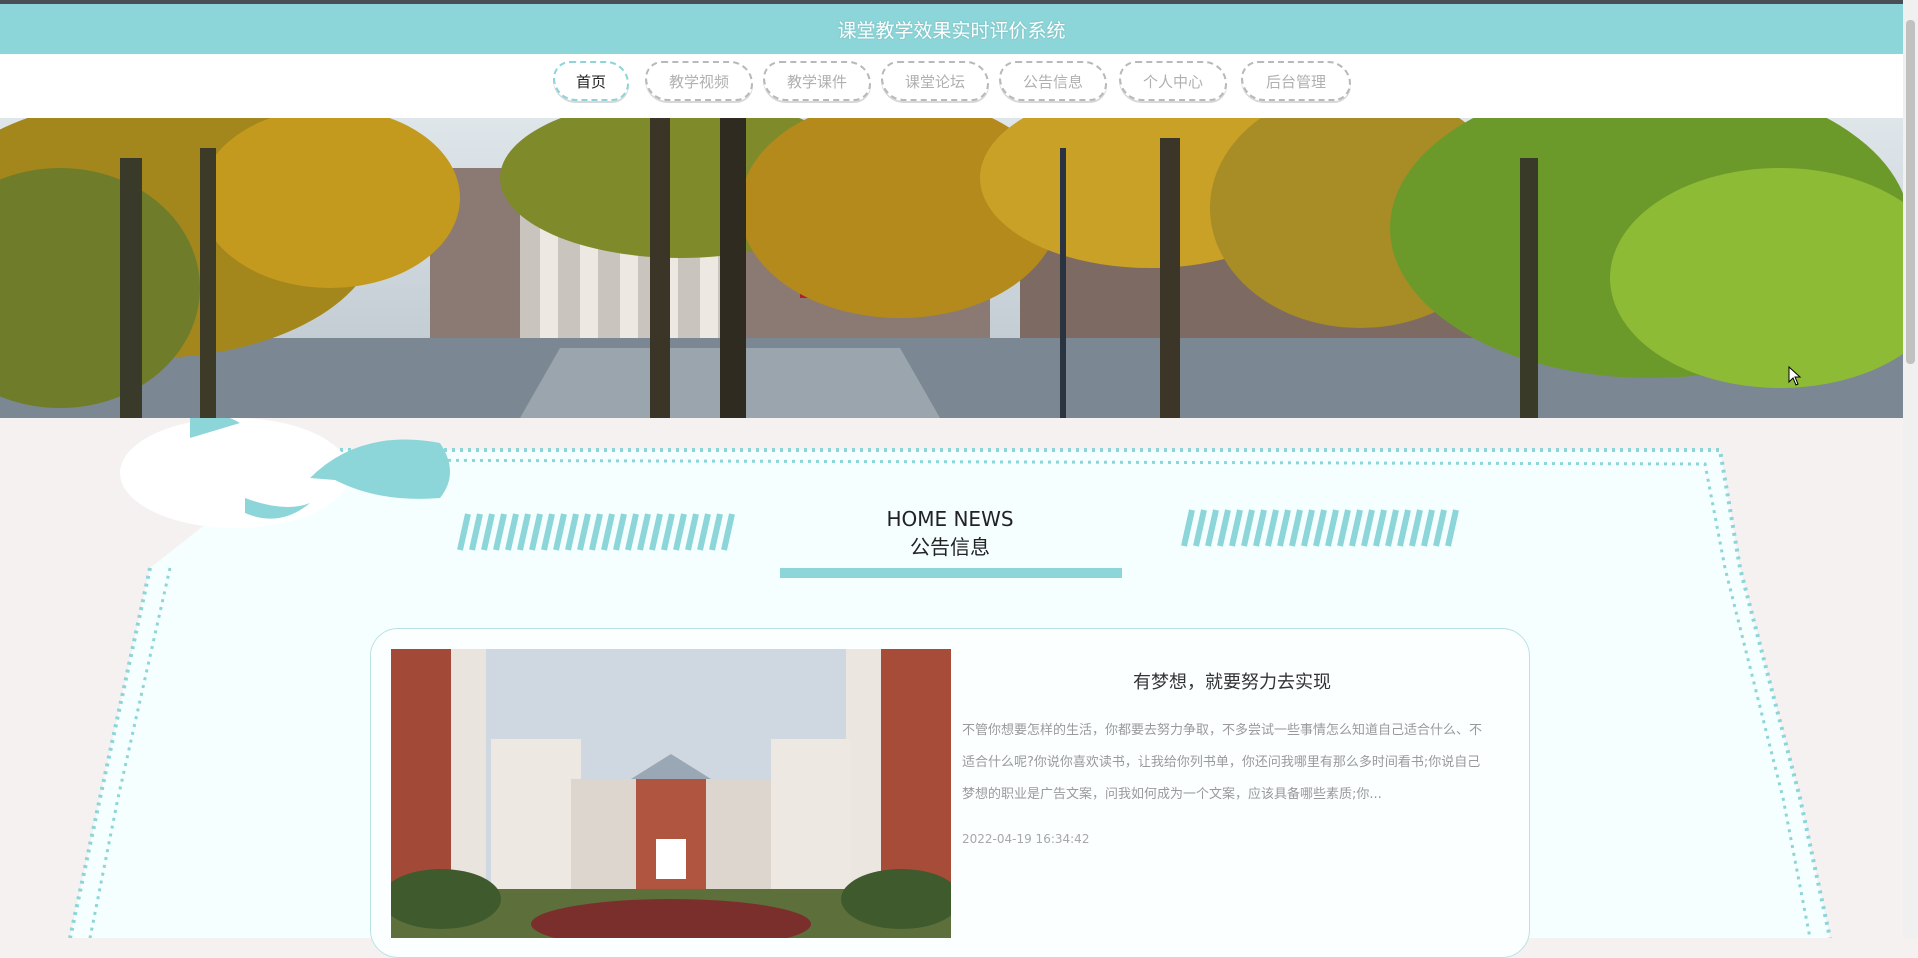 The height and width of the screenshot is (958, 1918). What do you see at coordinates (1296, 81) in the screenshot?
I see `nav-item-admin: 后台管理` at bounding box center [1296, 81].